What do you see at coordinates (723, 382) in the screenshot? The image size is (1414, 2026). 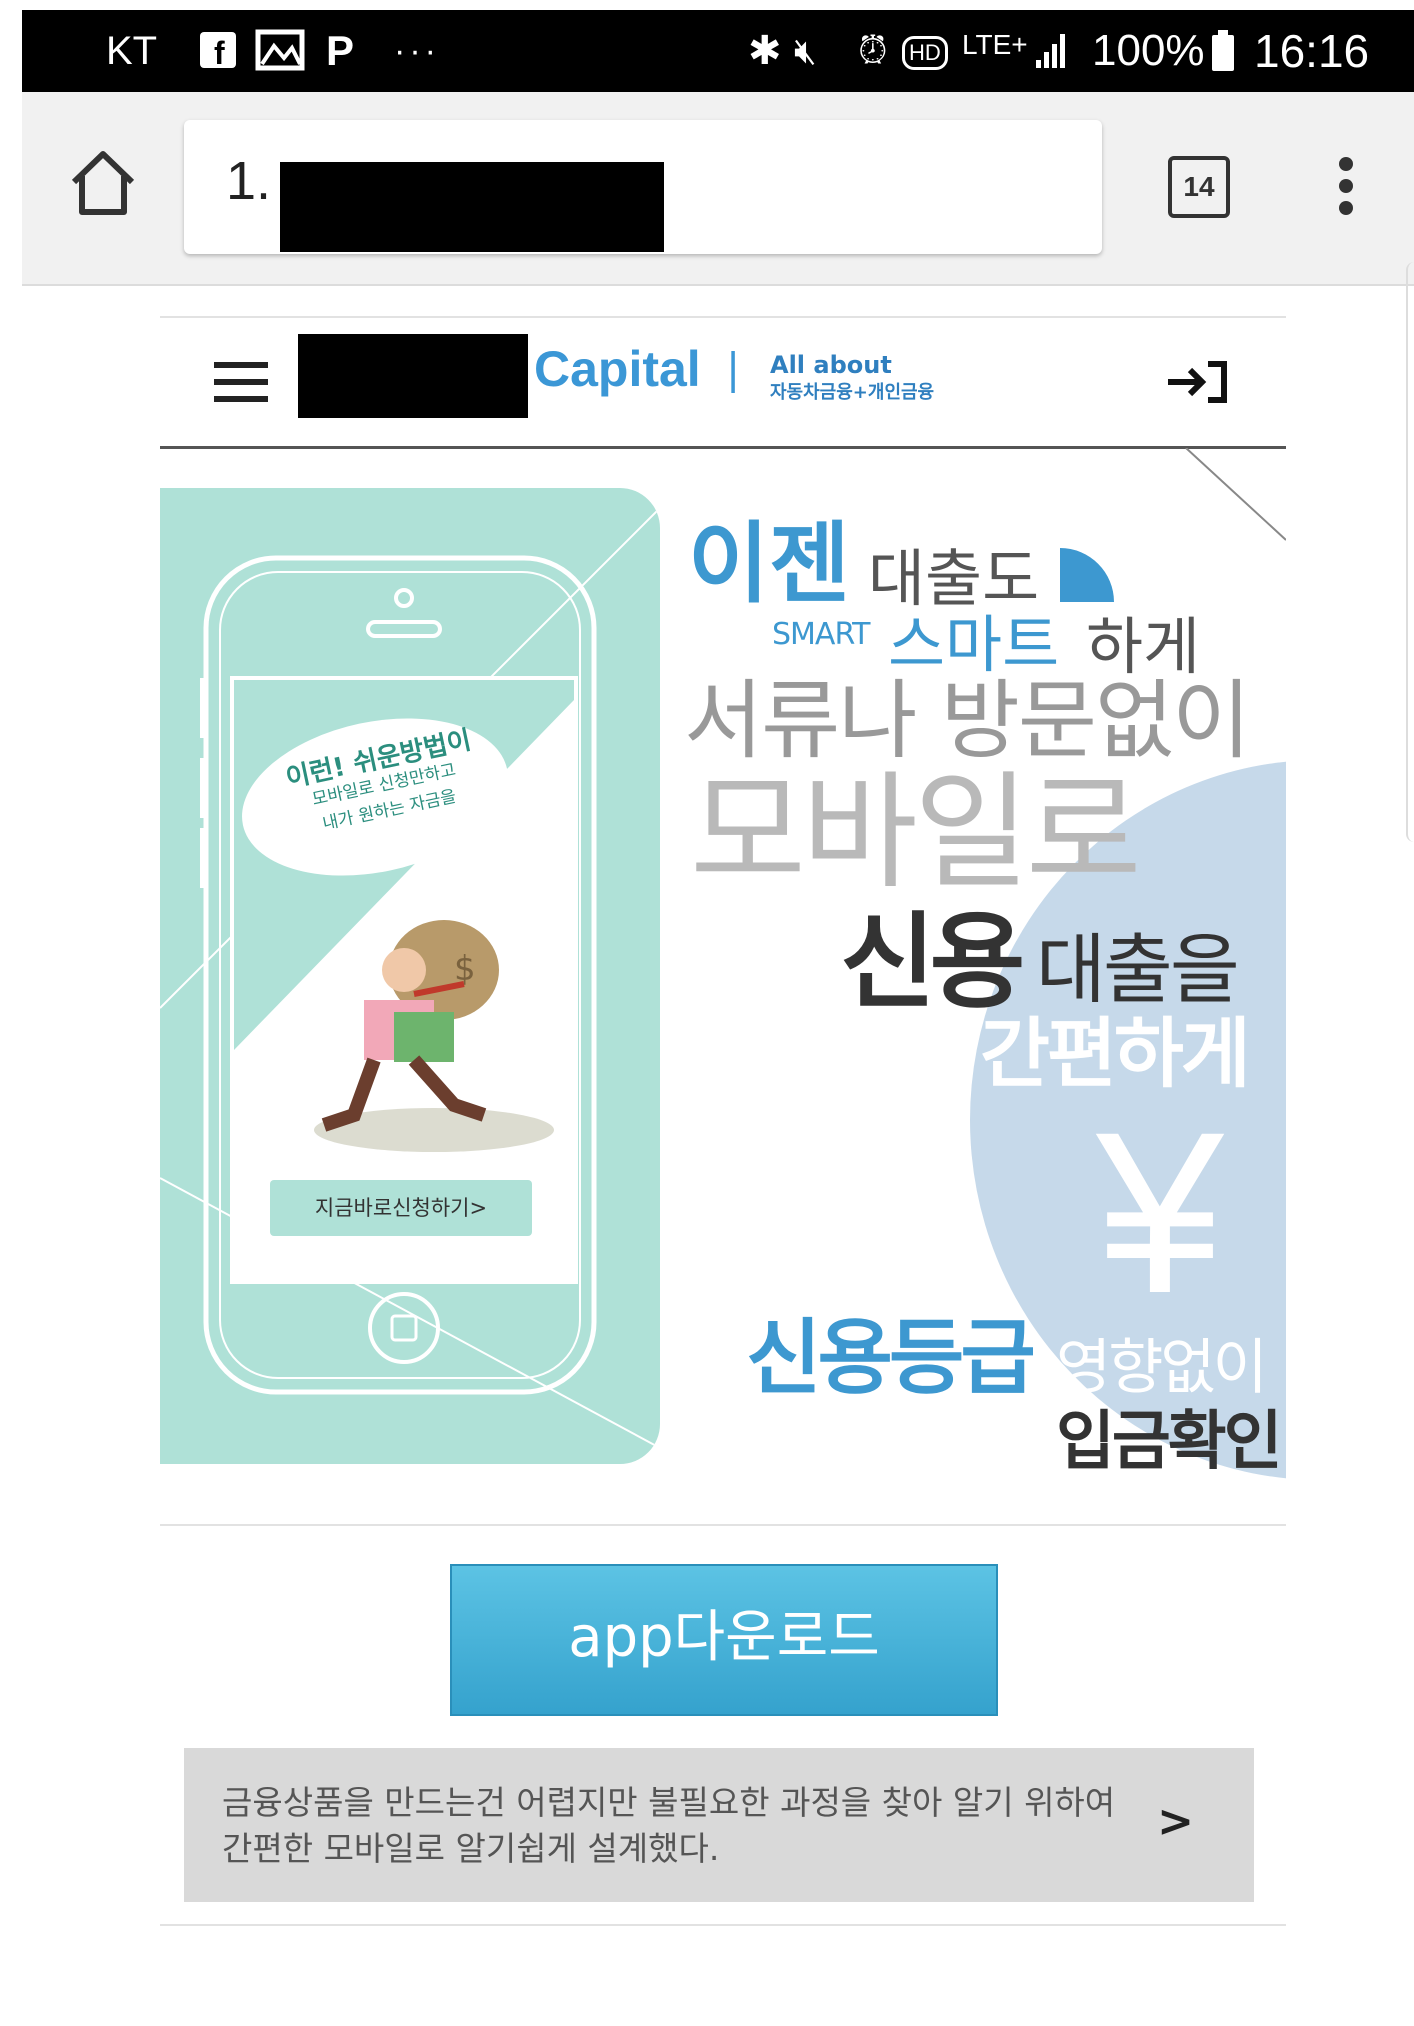 I see `site-header: Capital | All about 자동차금융+개인금융` at bounding box center [723, 382].